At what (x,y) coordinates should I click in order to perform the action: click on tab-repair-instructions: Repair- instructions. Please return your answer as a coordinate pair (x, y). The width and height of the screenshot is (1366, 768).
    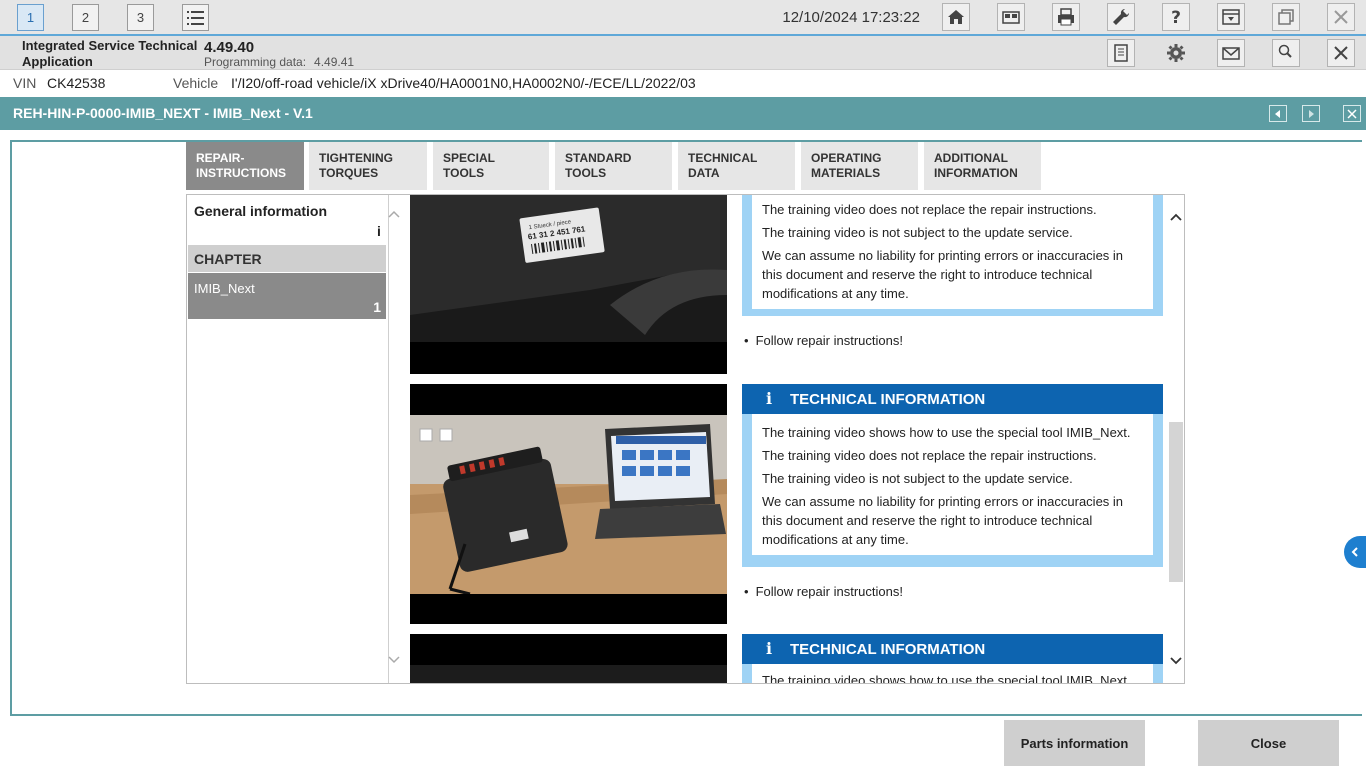
    Looking at the image, I should click on (245, 166).